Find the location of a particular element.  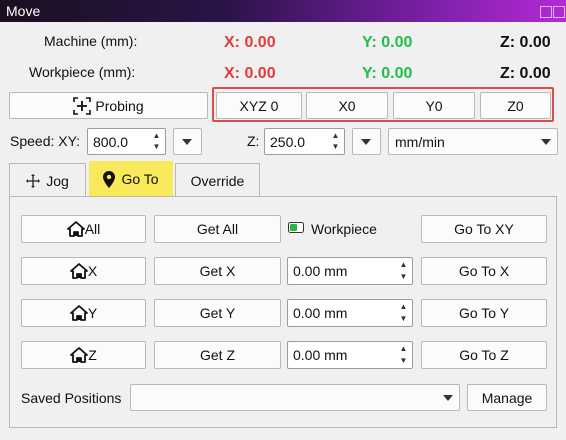

home-y-label: Y is located at coordinates (92, 313).